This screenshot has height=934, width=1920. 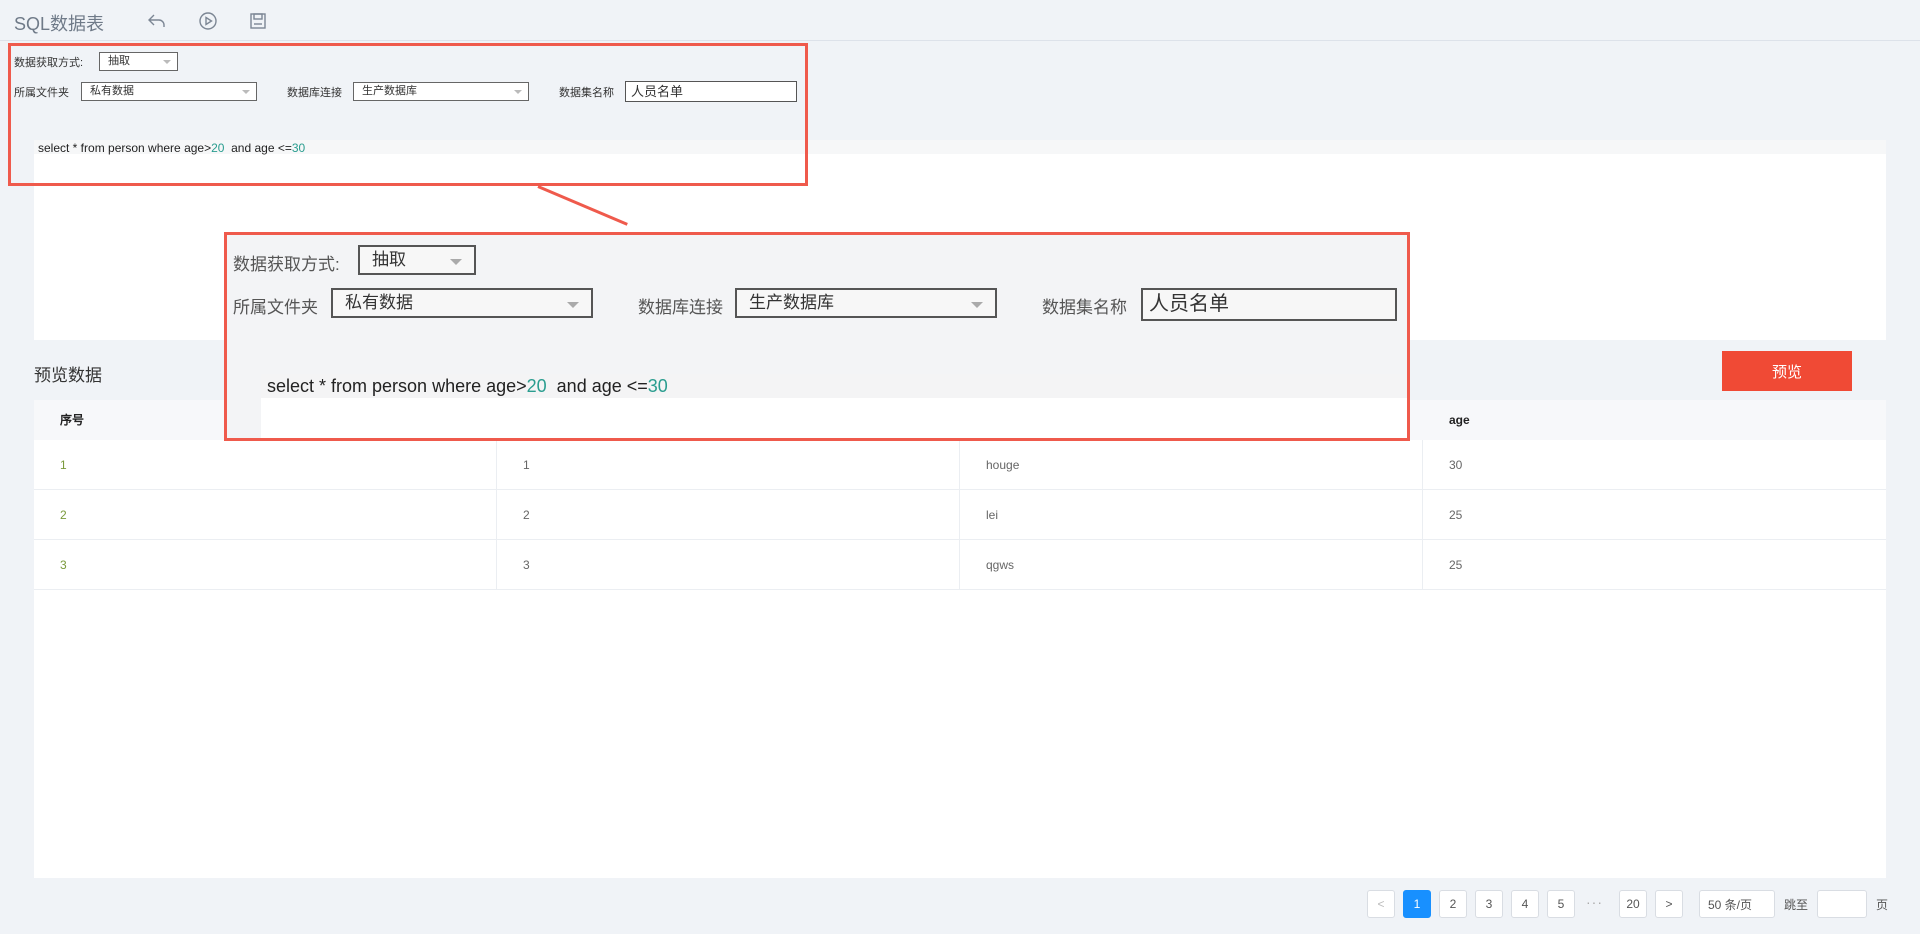 I want to click on page-size-select: 50 条/页, so click(x=1737, y=904).